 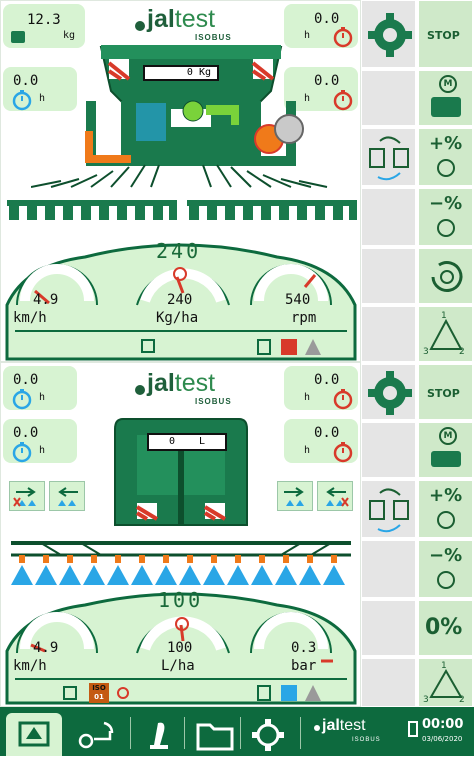 I want to click on timer-bl1-unit: h, so click(x=42, y=397).